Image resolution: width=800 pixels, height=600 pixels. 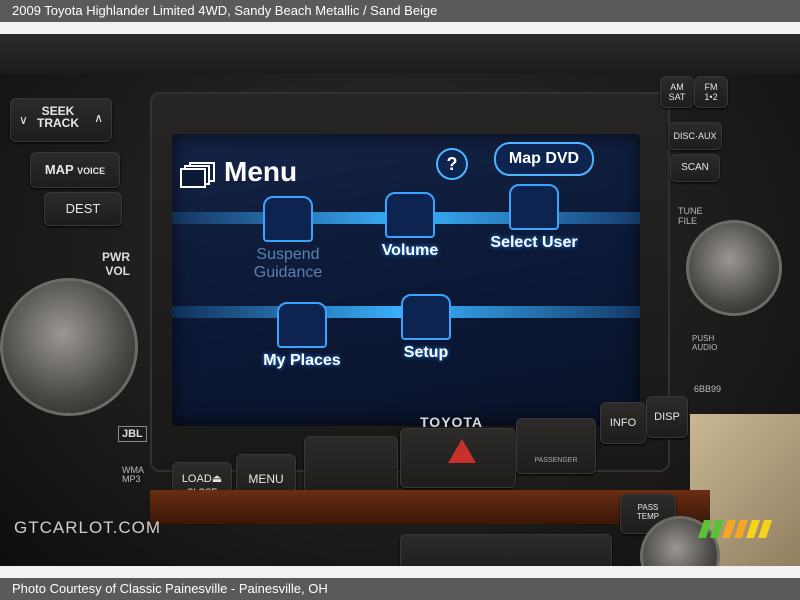 I want to click on push-audio-label: PUSH AUDIO, so click(x=704, y=343).